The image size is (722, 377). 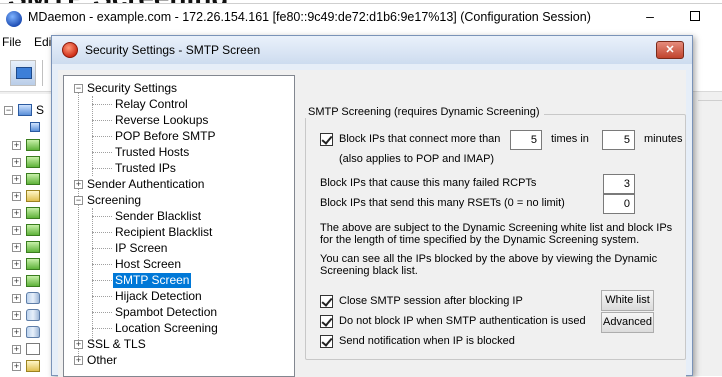 I want to click on dialog-close-button: ✕, so click(x=670, y=50).